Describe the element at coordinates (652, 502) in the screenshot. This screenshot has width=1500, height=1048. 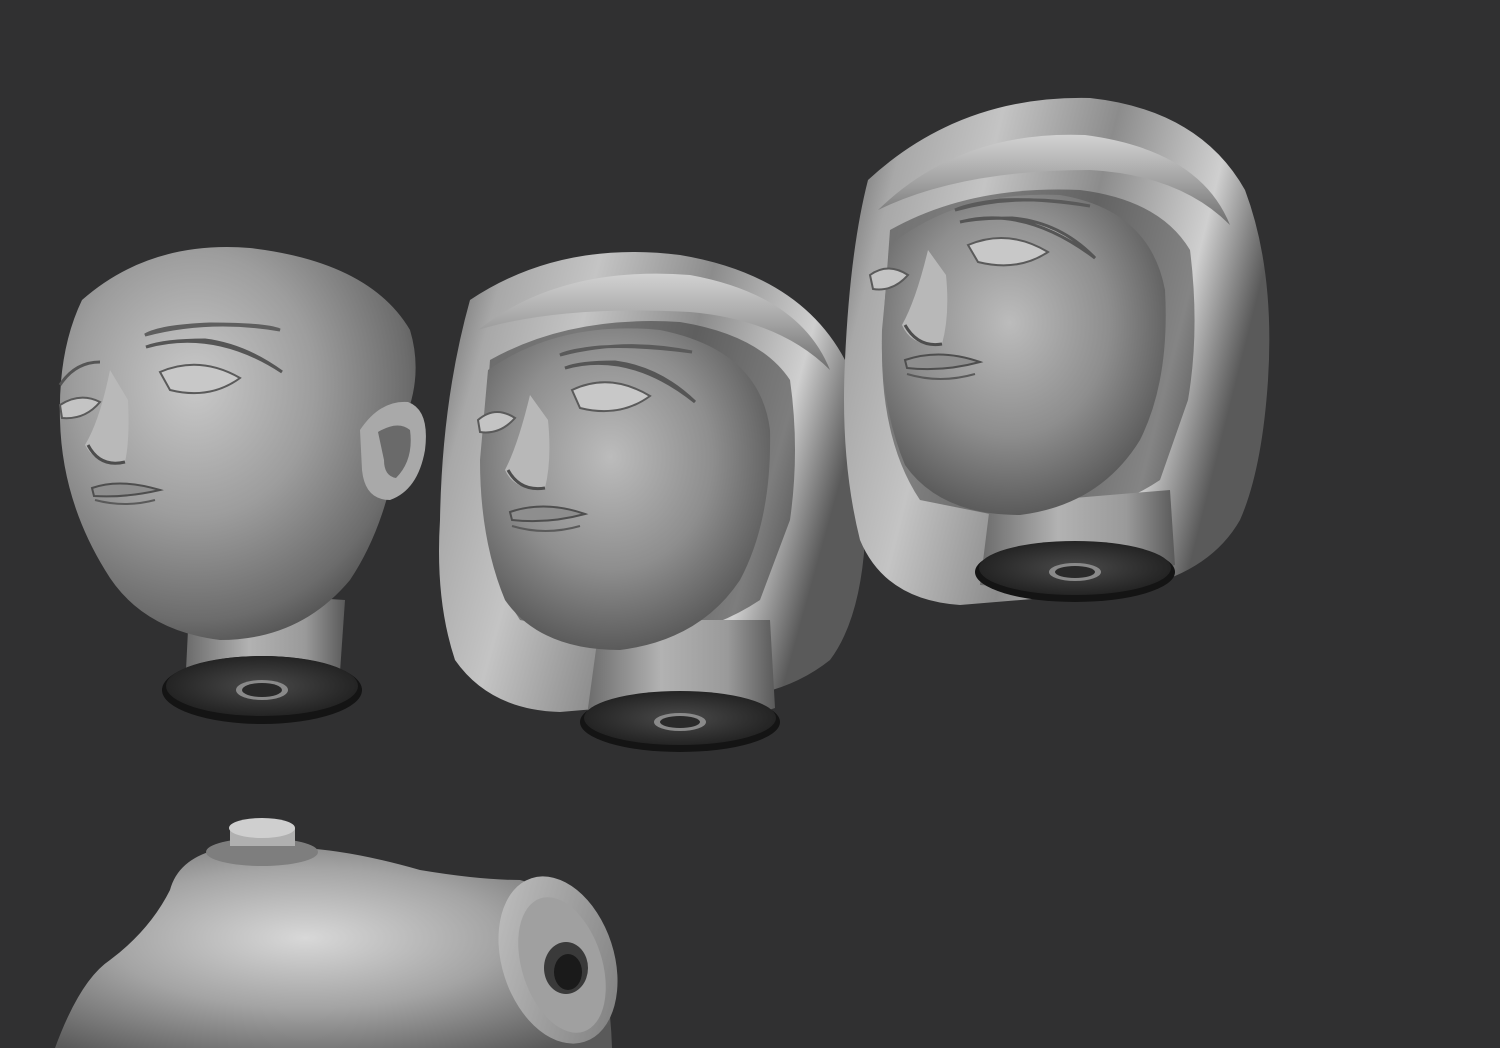
I see `wig-head-model` at that location.